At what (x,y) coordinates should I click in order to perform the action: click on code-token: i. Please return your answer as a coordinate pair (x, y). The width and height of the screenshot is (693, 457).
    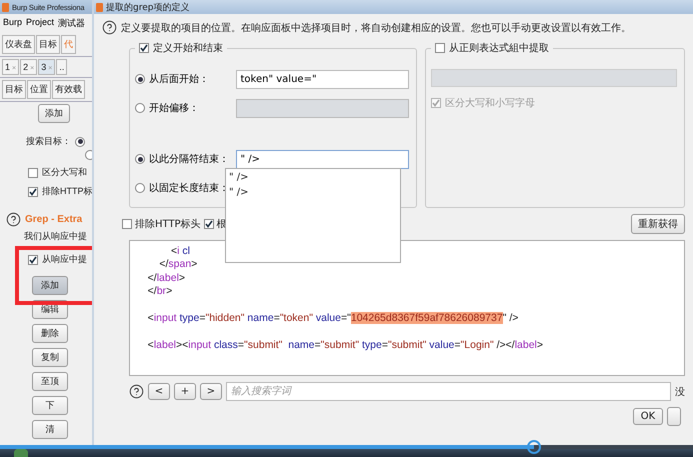
    Looking at the image, I should click on (178, 250).